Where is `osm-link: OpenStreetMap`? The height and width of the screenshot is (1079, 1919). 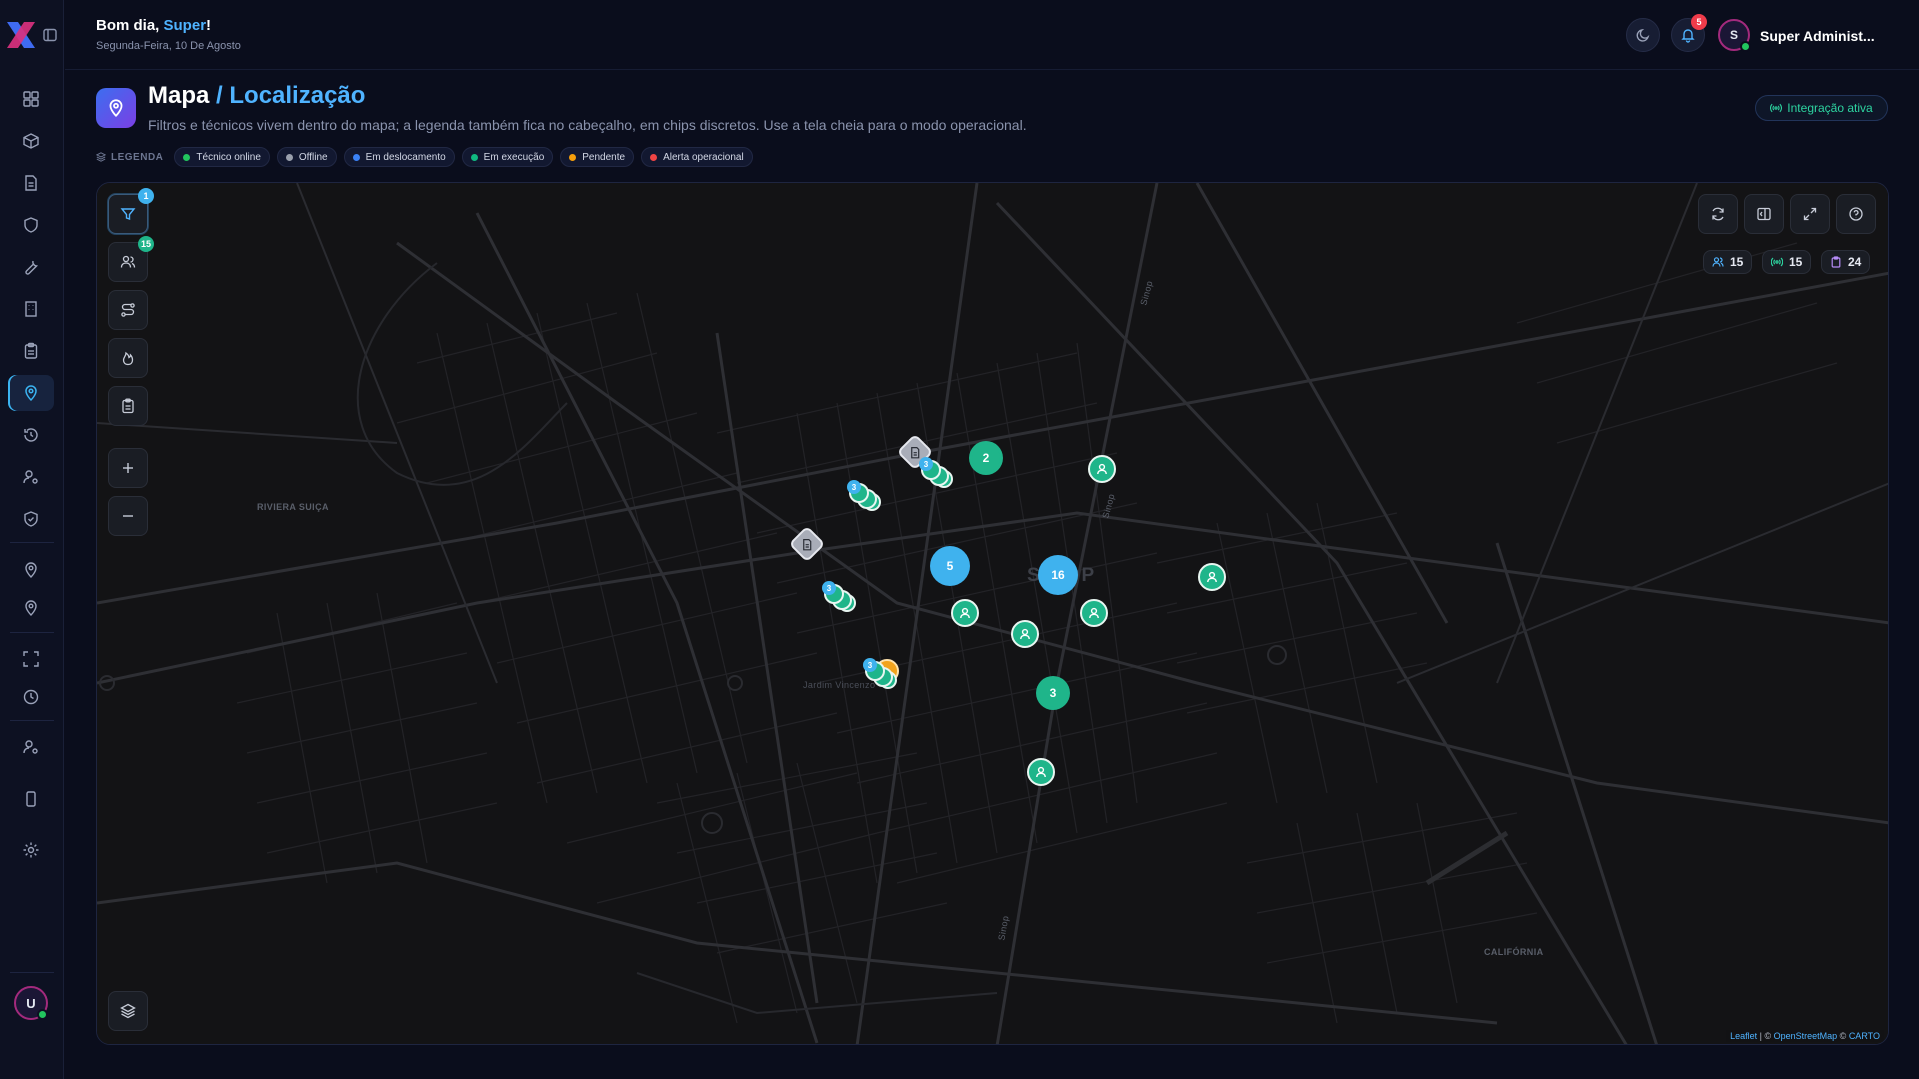 osm-link: OpenStreetMap is located at coordinates (1806, 1036).